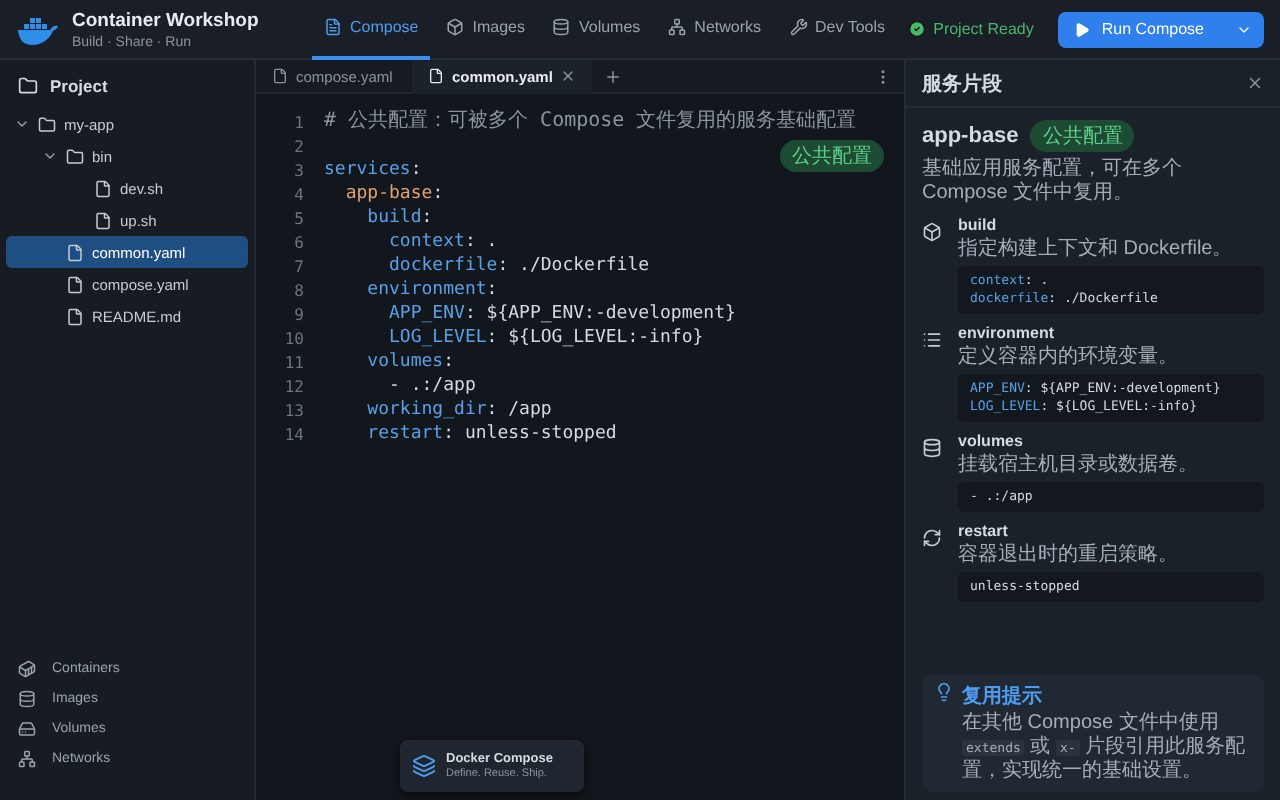 The image size is (1280, 800). What do you see at coordinates (298, 122) in the screenshot?
I see `line-number: 1` at bounding box center [298, 122].